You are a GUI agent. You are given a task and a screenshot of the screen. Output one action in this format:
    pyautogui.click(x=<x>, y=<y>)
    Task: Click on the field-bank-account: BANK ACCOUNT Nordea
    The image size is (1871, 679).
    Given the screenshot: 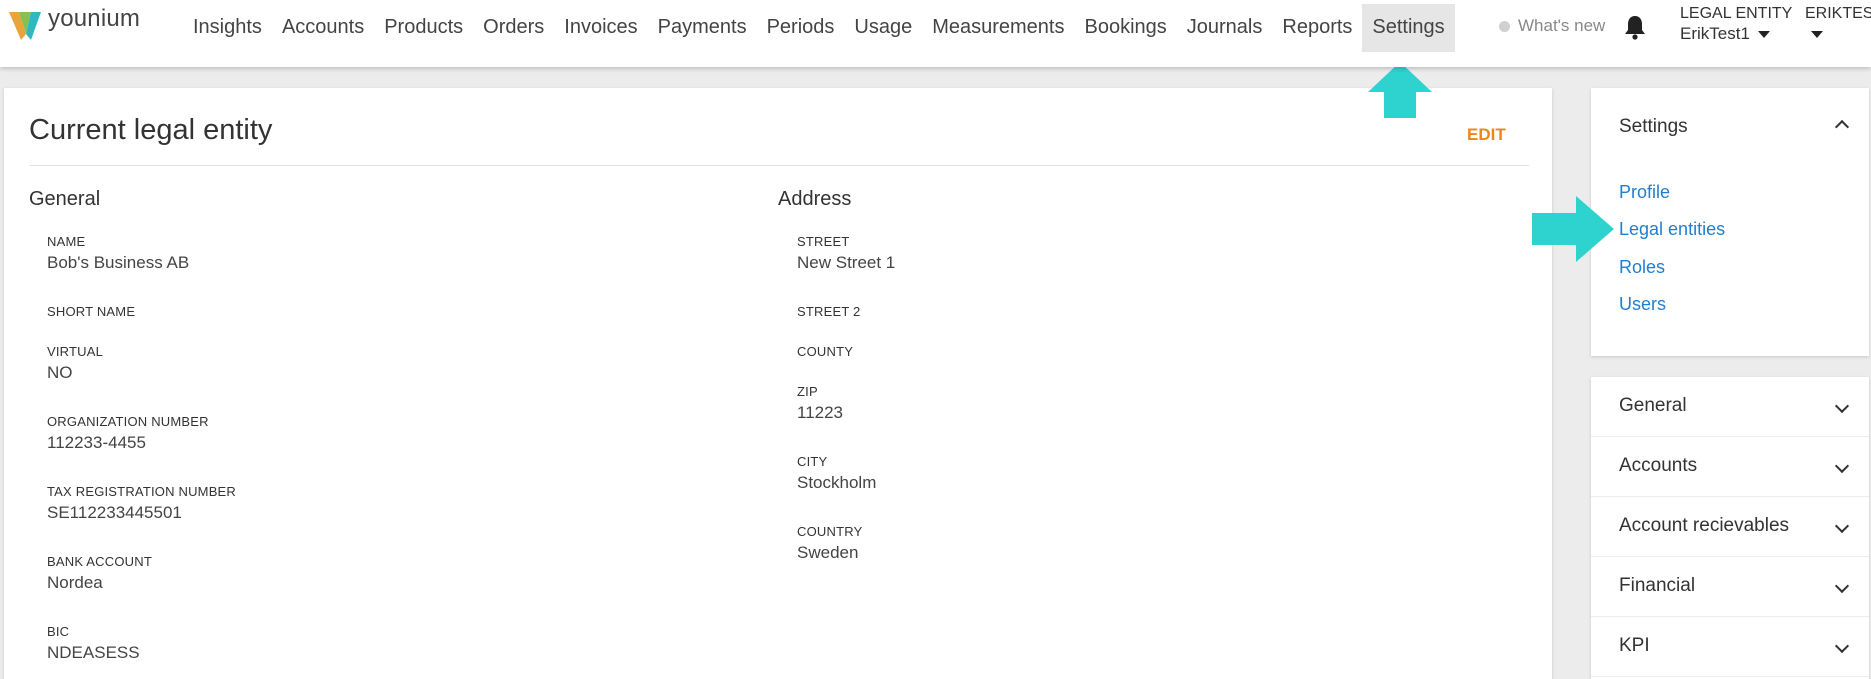 What is the action you would take?
    pyautogui.click(x=99, y=573)
    